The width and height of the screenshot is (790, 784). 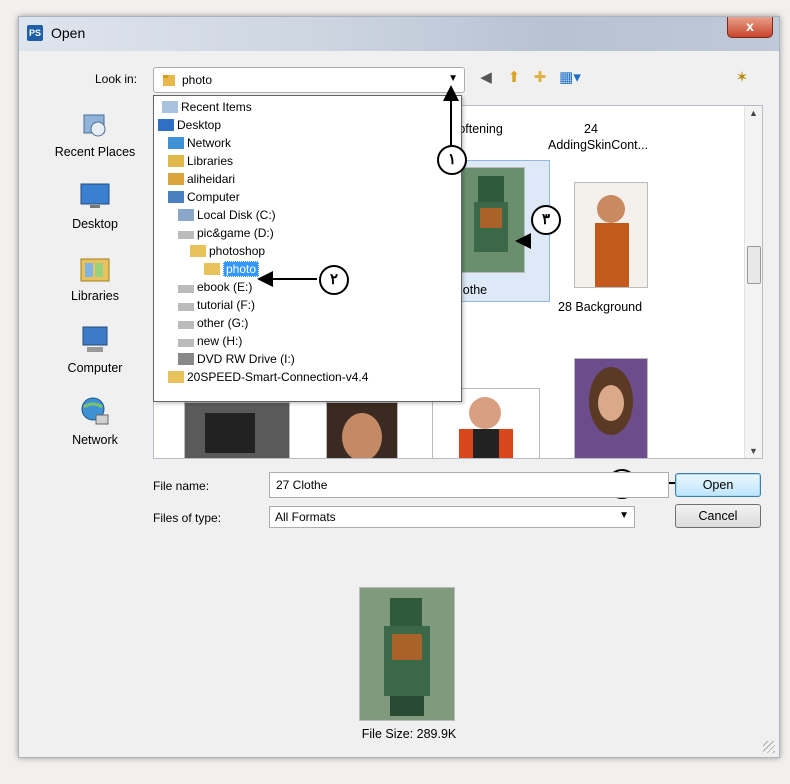 I want to click on bw-thumbnail, so click(x=237, y=430).